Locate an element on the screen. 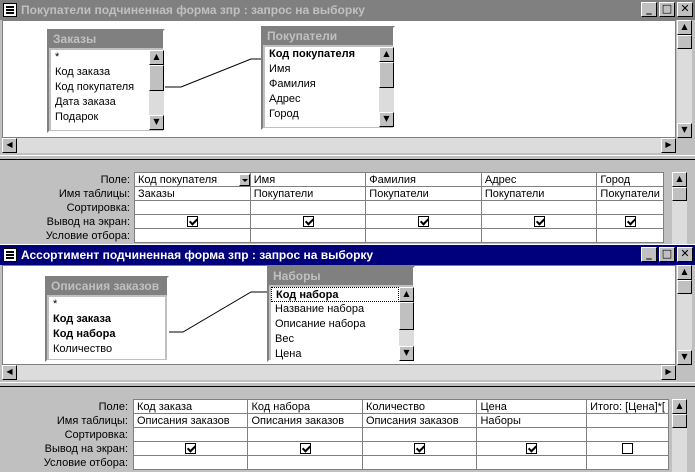  grid-cell-field: Имя is located at coordinates (308, 179).